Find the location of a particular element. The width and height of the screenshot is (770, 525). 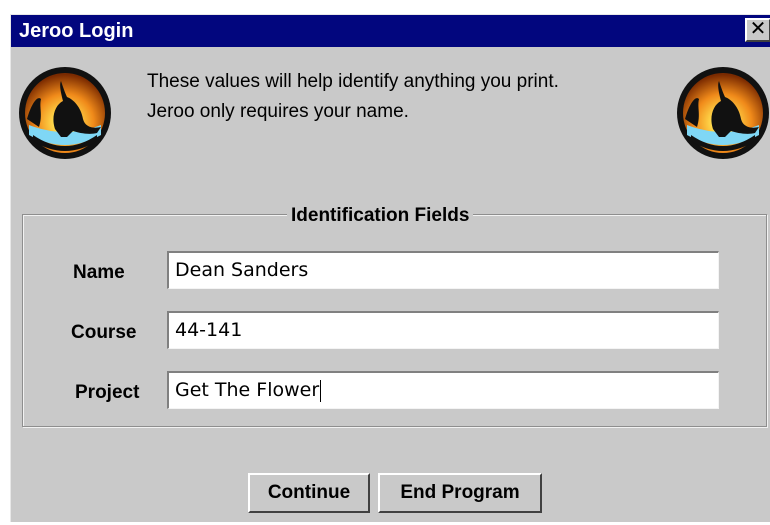

close-button: ✕ is located at coordinates (757, 30).